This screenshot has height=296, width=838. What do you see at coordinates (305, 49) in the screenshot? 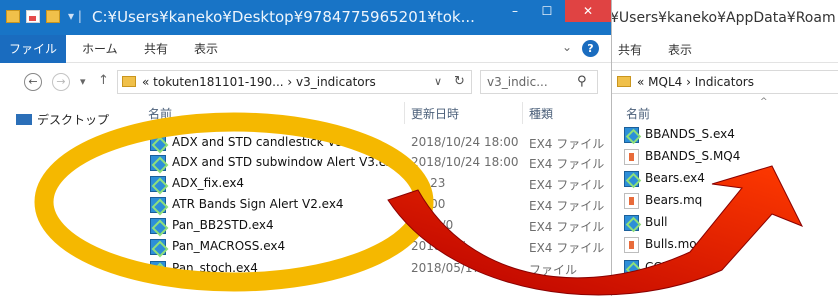
I see `ribbon-tabs: ファイル ホーム 共有 表示 ⌄ ?` at bounding box center [305, 49].